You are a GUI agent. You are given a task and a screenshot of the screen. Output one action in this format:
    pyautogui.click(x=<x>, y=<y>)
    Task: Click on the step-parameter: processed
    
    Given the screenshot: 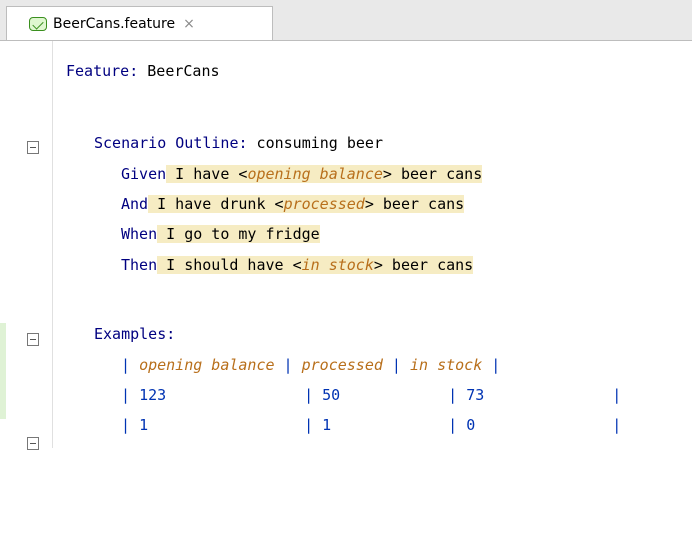 What is the action you would take?
    pyautogui.click(x=324, y=204)
    